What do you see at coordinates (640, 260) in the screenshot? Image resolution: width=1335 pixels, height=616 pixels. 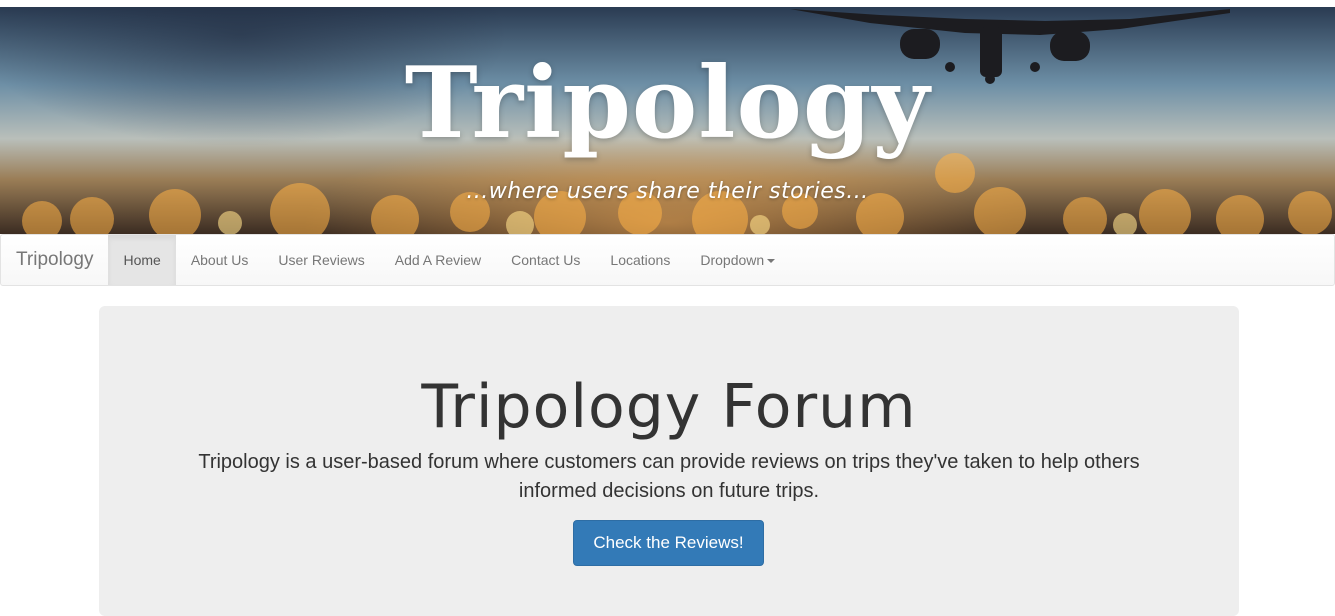 I see `nav-item-locations: Locations` at bounding box center [640, 260].